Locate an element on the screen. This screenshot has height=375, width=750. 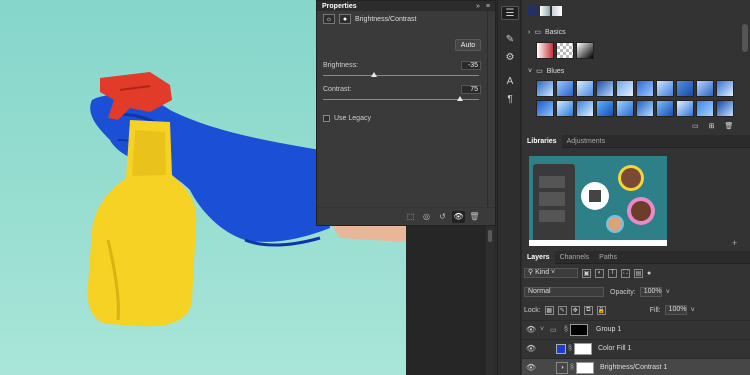
brush-settings-icon: ⚙ is located at coordinates (510, 57).